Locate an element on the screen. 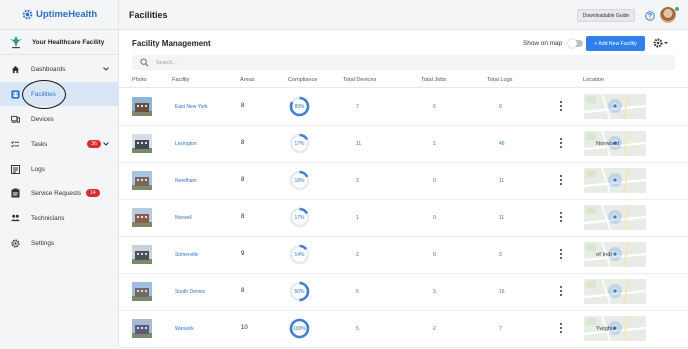  table-row: South Dennis 8 50% 6 3 16 is located at coordinates (403, 292).